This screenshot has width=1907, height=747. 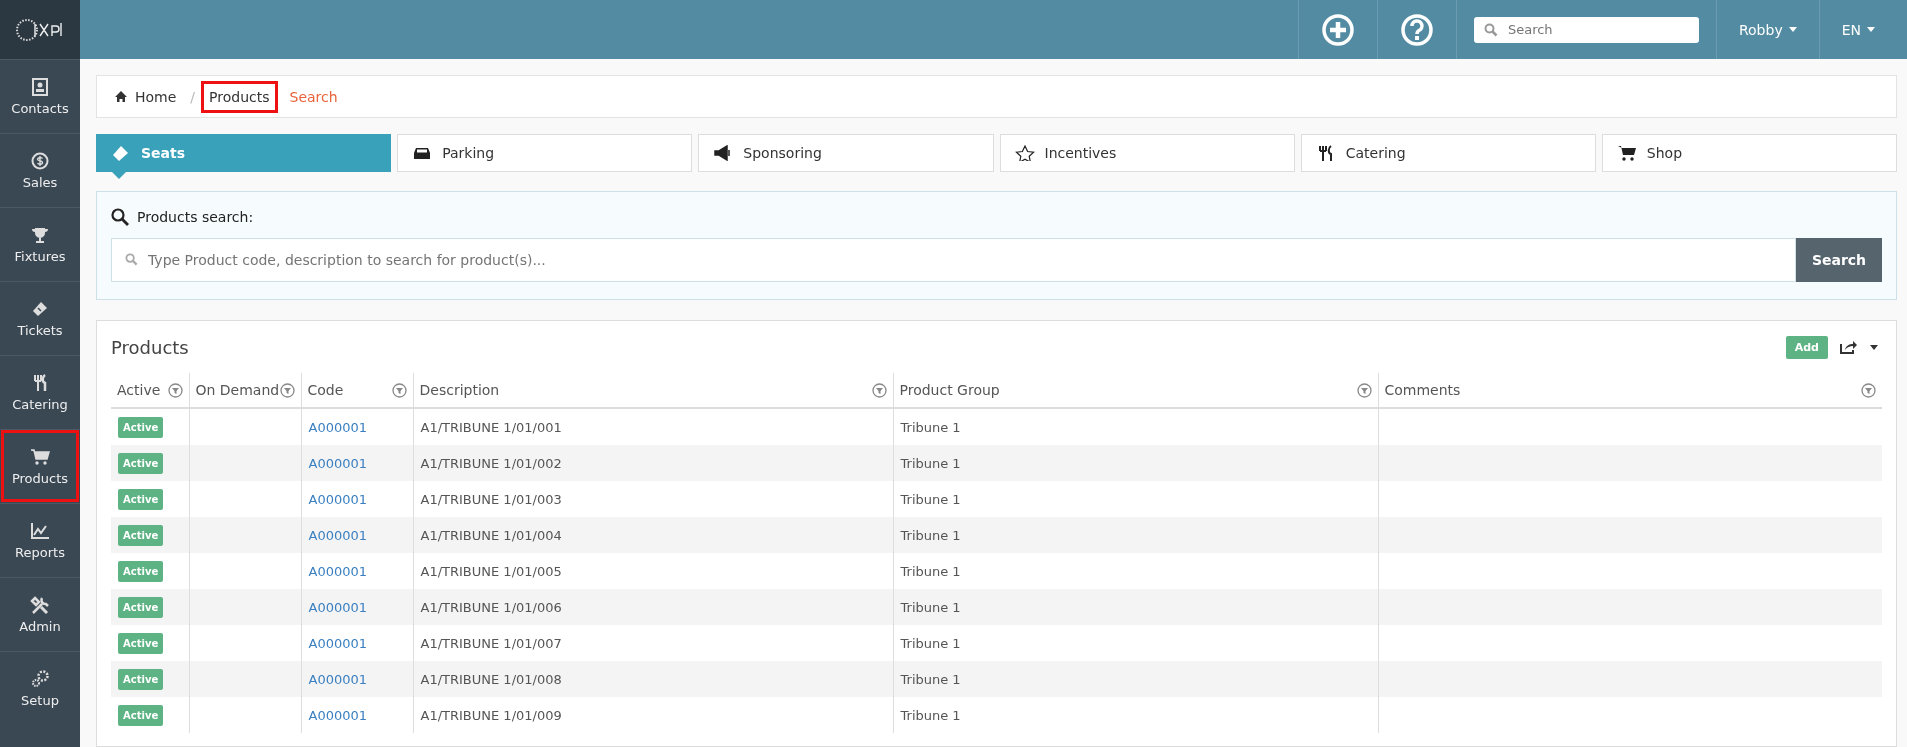 What do you see at coordinates (40, 604) in the screenshot?
I see `tools-icon` at bounding box center [40, 604].